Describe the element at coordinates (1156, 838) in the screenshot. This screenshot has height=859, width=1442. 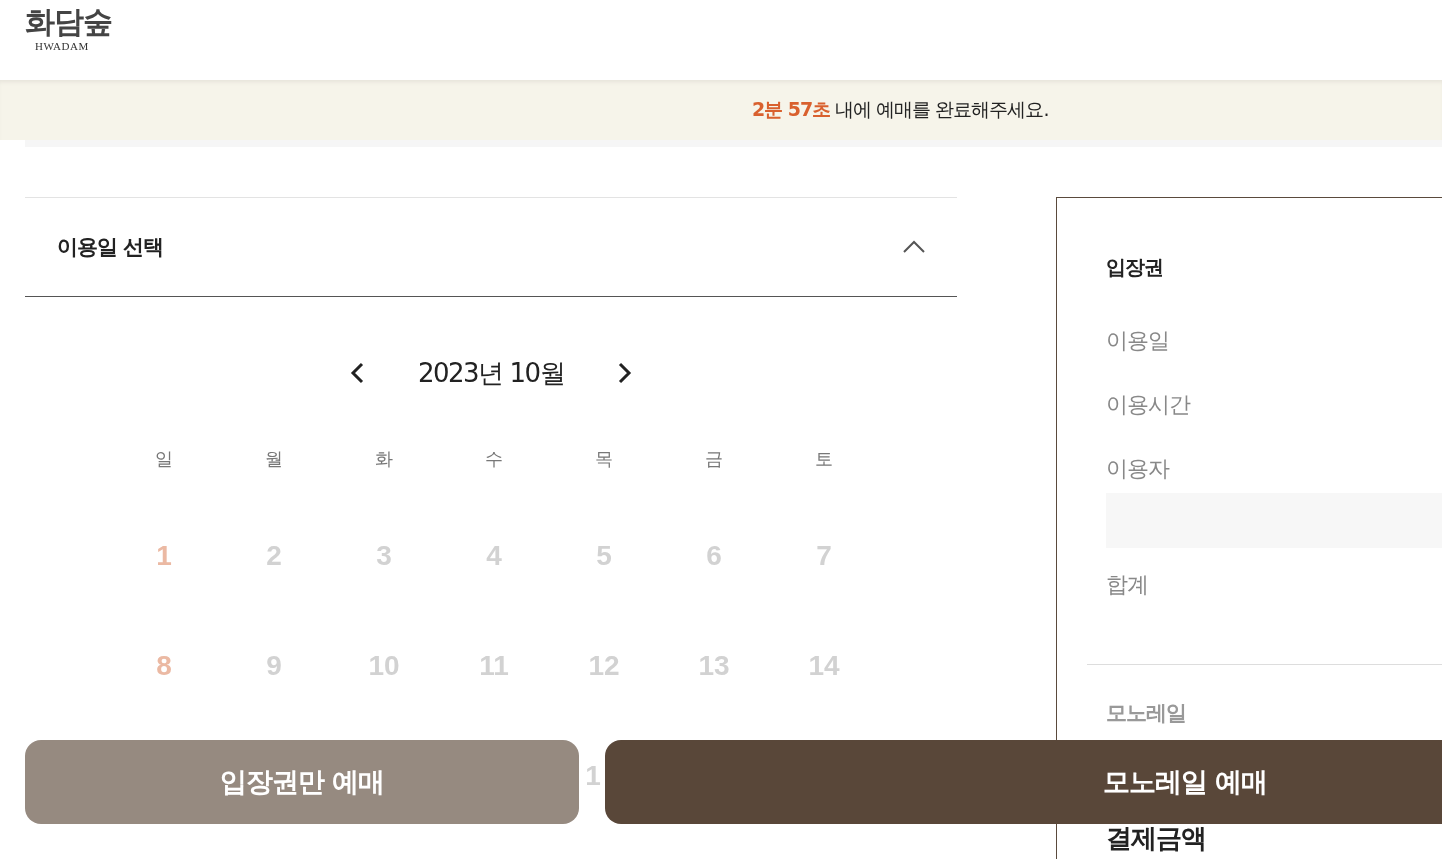
I see `total-label: 결제금액` at that location.